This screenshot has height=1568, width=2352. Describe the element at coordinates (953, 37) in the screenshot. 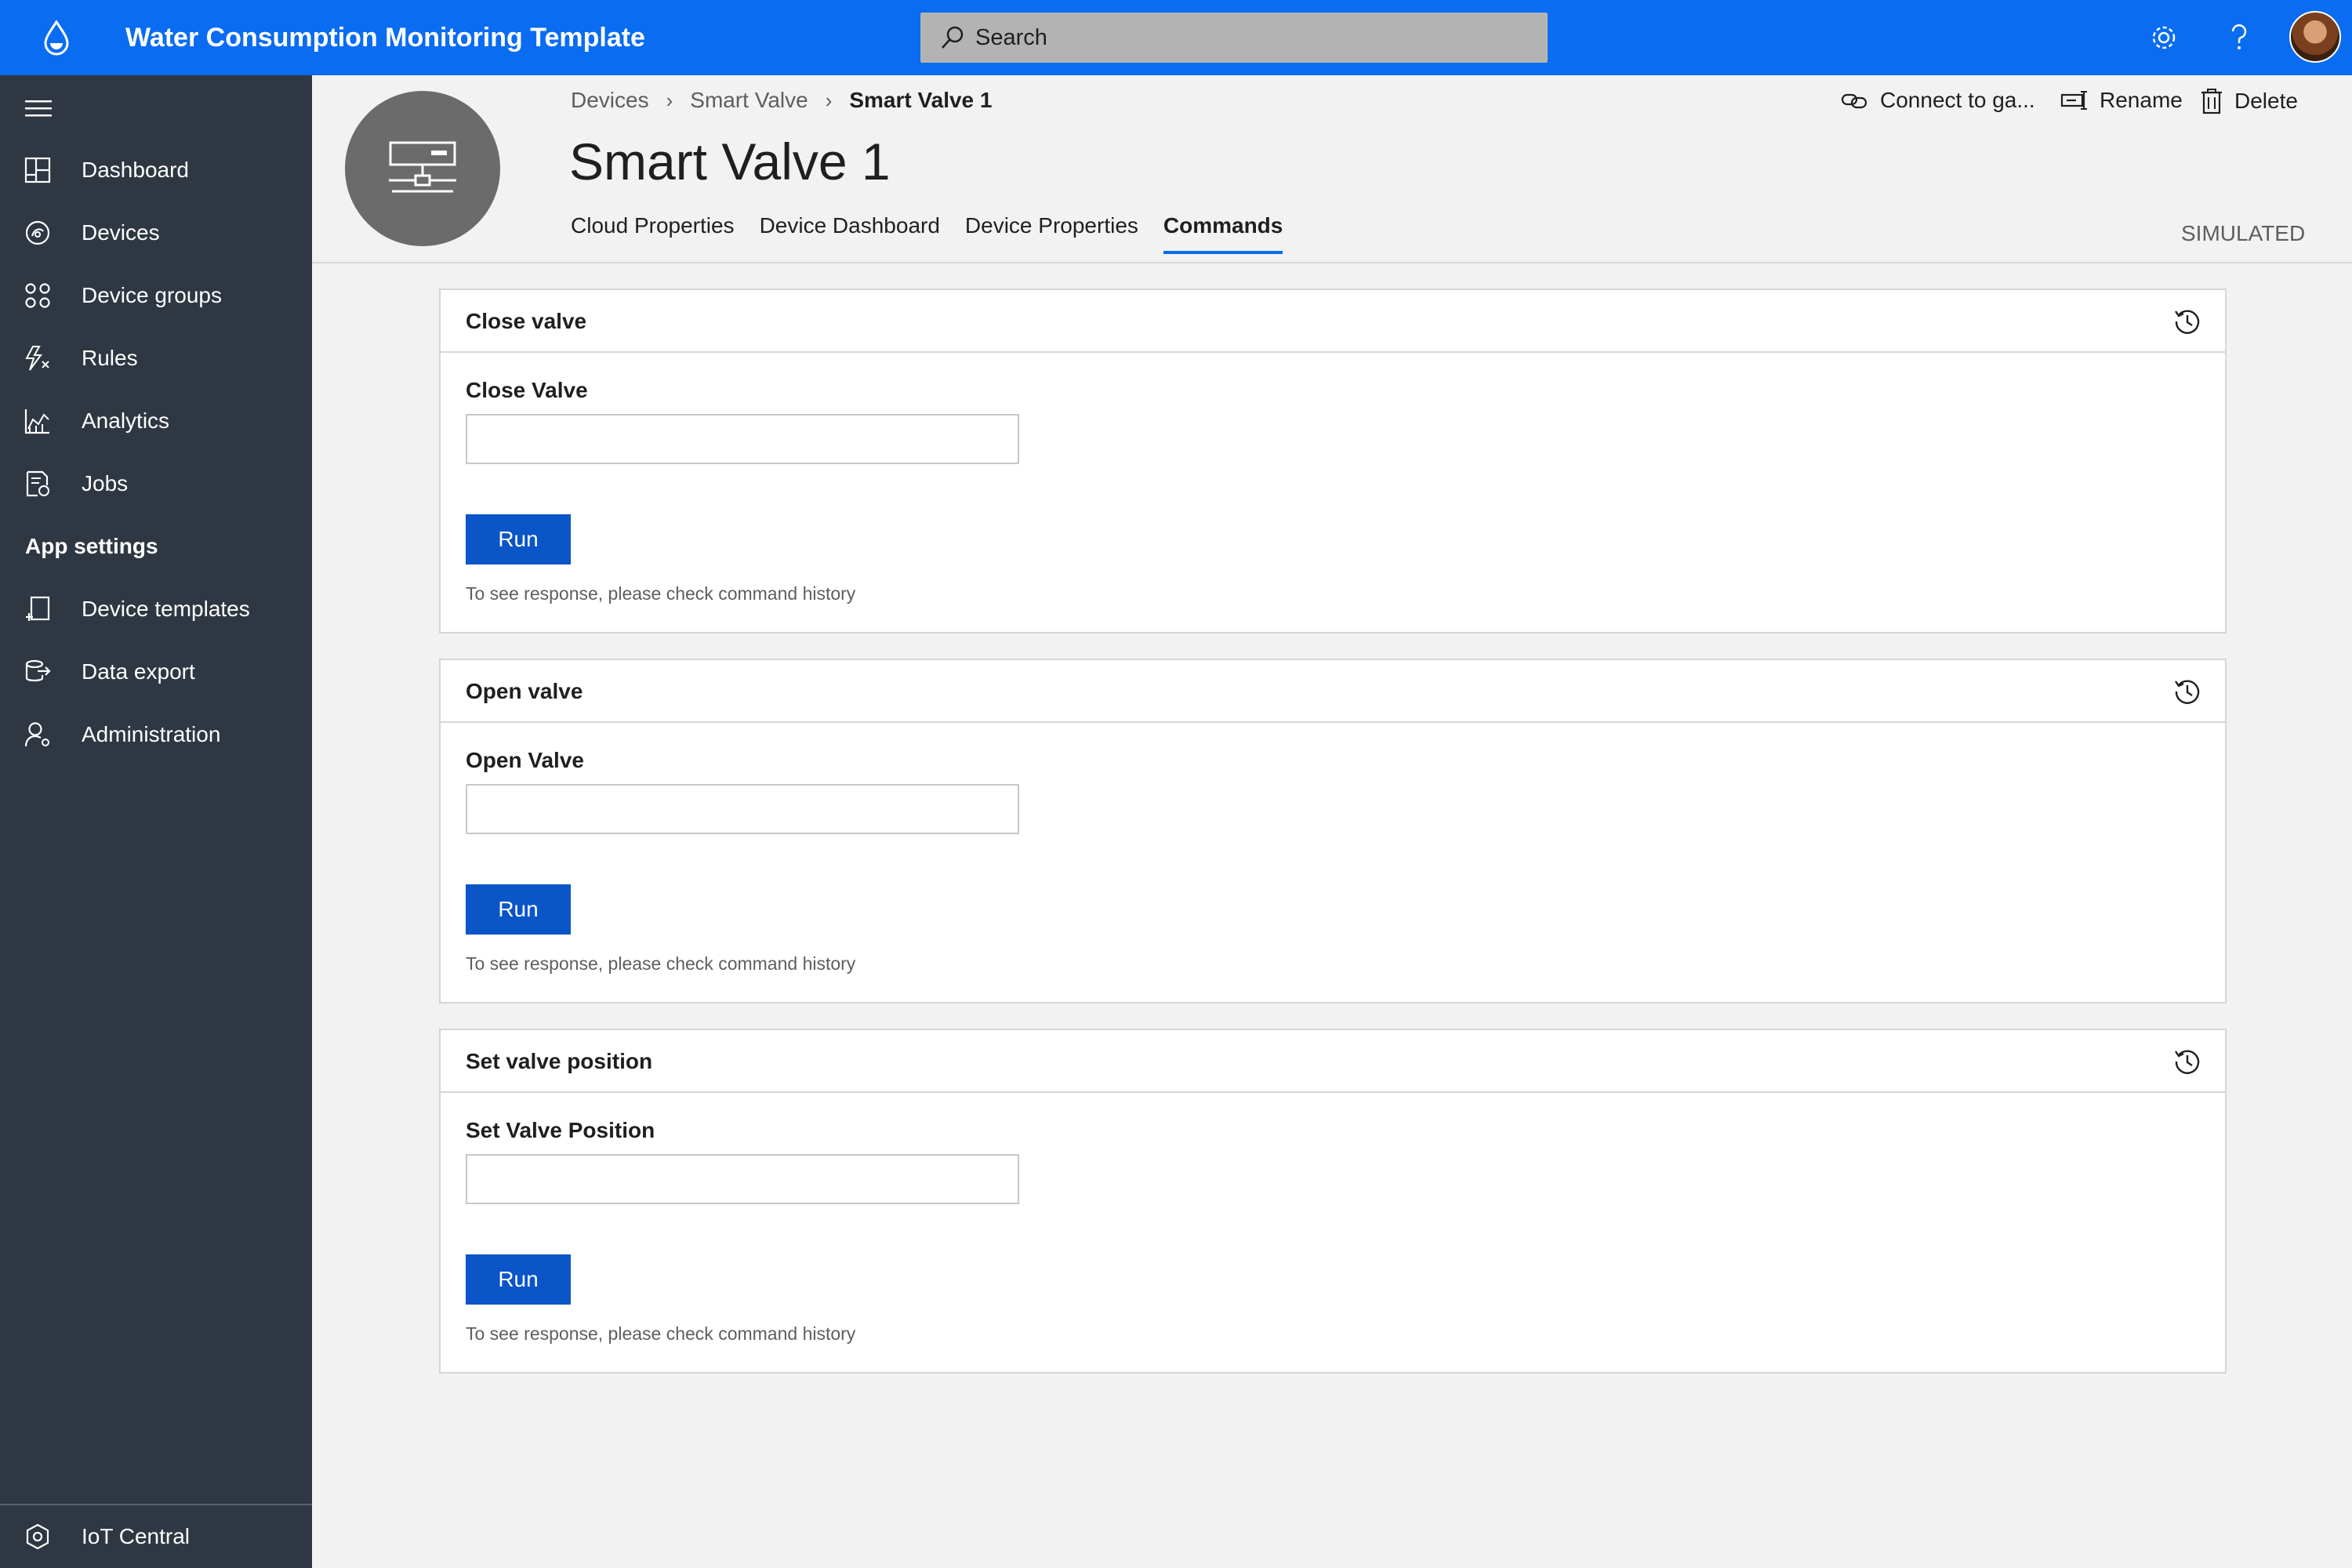

I see `search-icon` at that location.